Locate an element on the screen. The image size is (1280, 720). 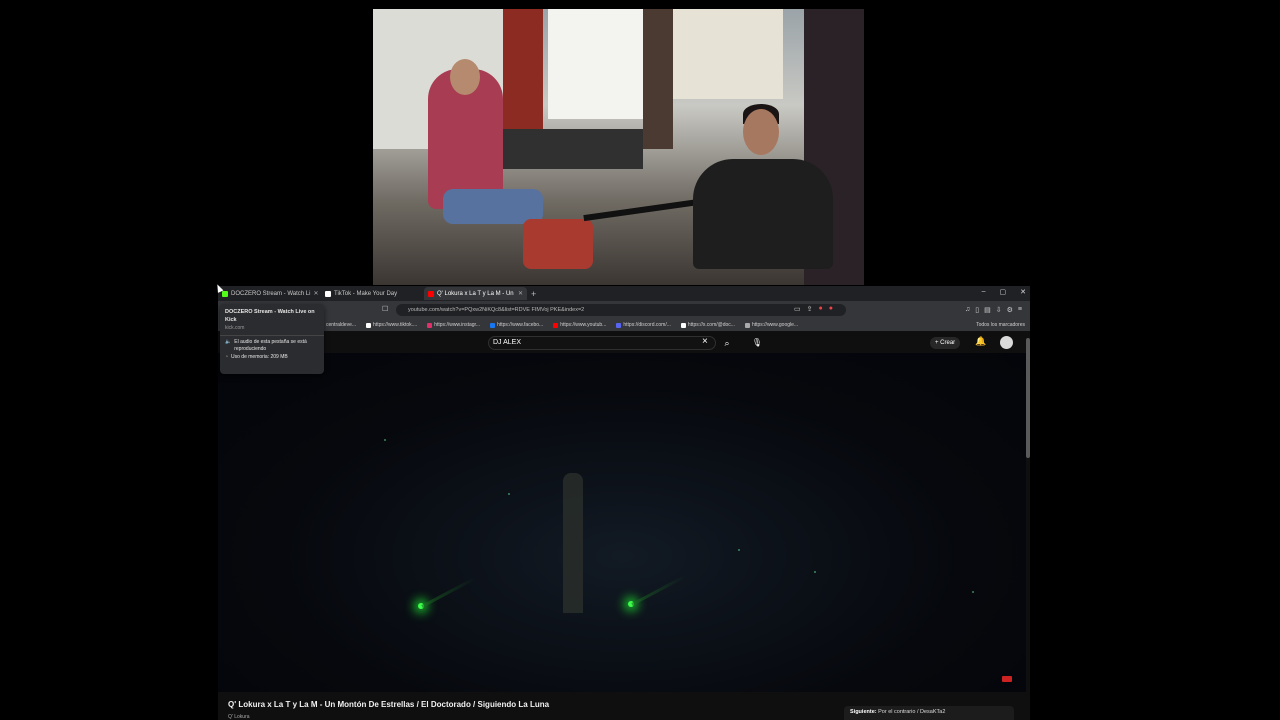
sidebar-icon: ▤ is located at coordinates (987, 310).